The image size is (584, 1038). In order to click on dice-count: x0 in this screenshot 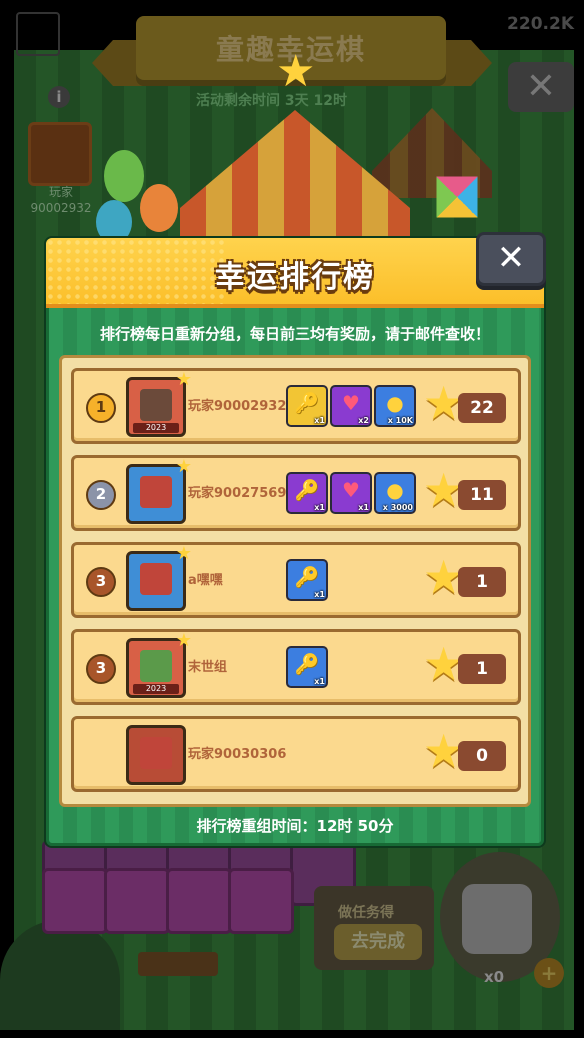, I will do `click(494, 977)`.